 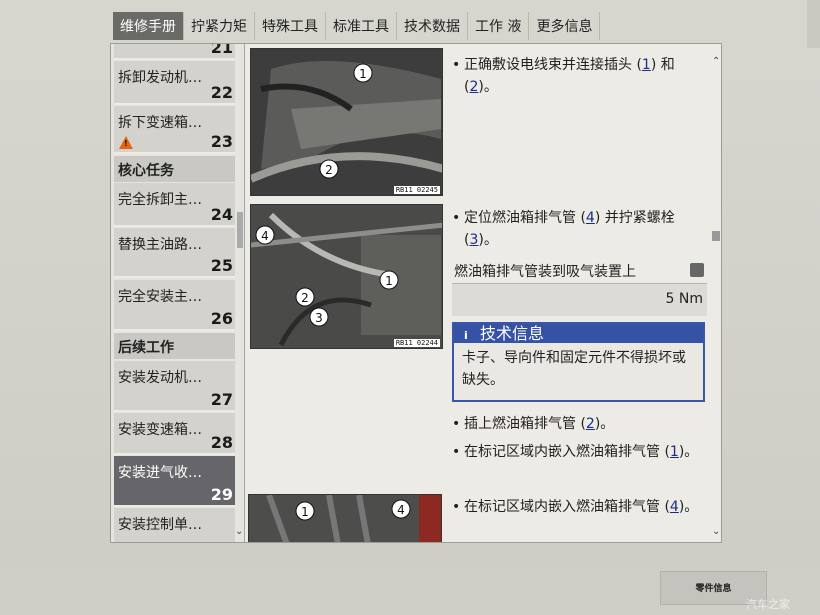 I want to click on sidebar-item-24: 完全拆卸主… 24, so click(x=174, y=205).